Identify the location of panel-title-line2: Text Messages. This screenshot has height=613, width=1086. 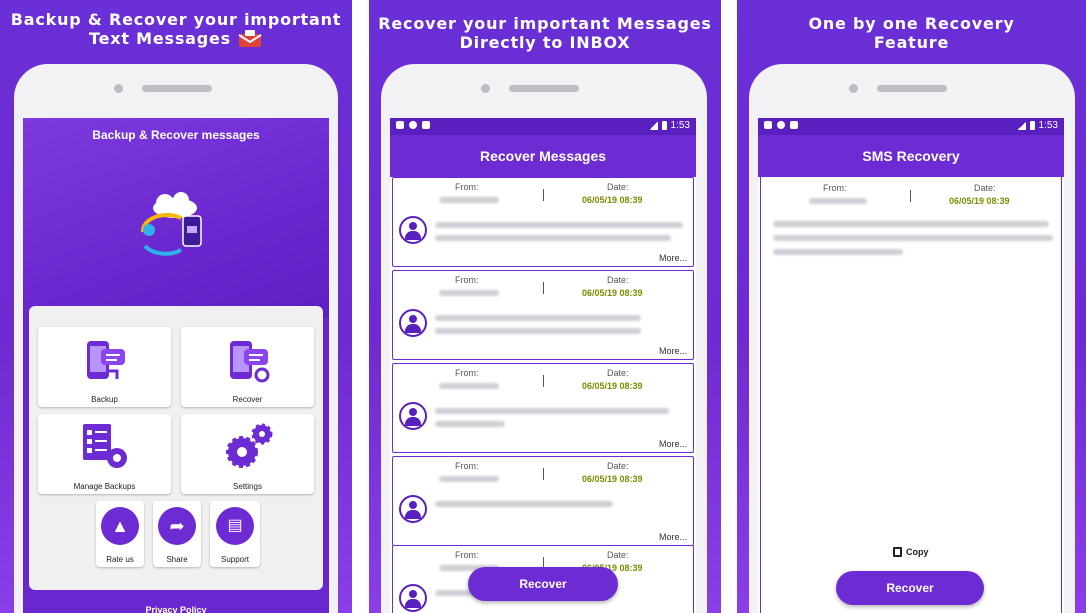
(160, 38).